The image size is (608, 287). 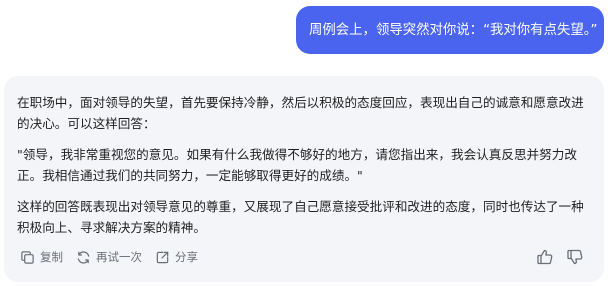 What do you see at coordinates (453, 30) in the screenshot?
I see `user-message-text: 周例会上，领导突然对你说：“我对你有点失望。”` at bounding box center [453, 30].